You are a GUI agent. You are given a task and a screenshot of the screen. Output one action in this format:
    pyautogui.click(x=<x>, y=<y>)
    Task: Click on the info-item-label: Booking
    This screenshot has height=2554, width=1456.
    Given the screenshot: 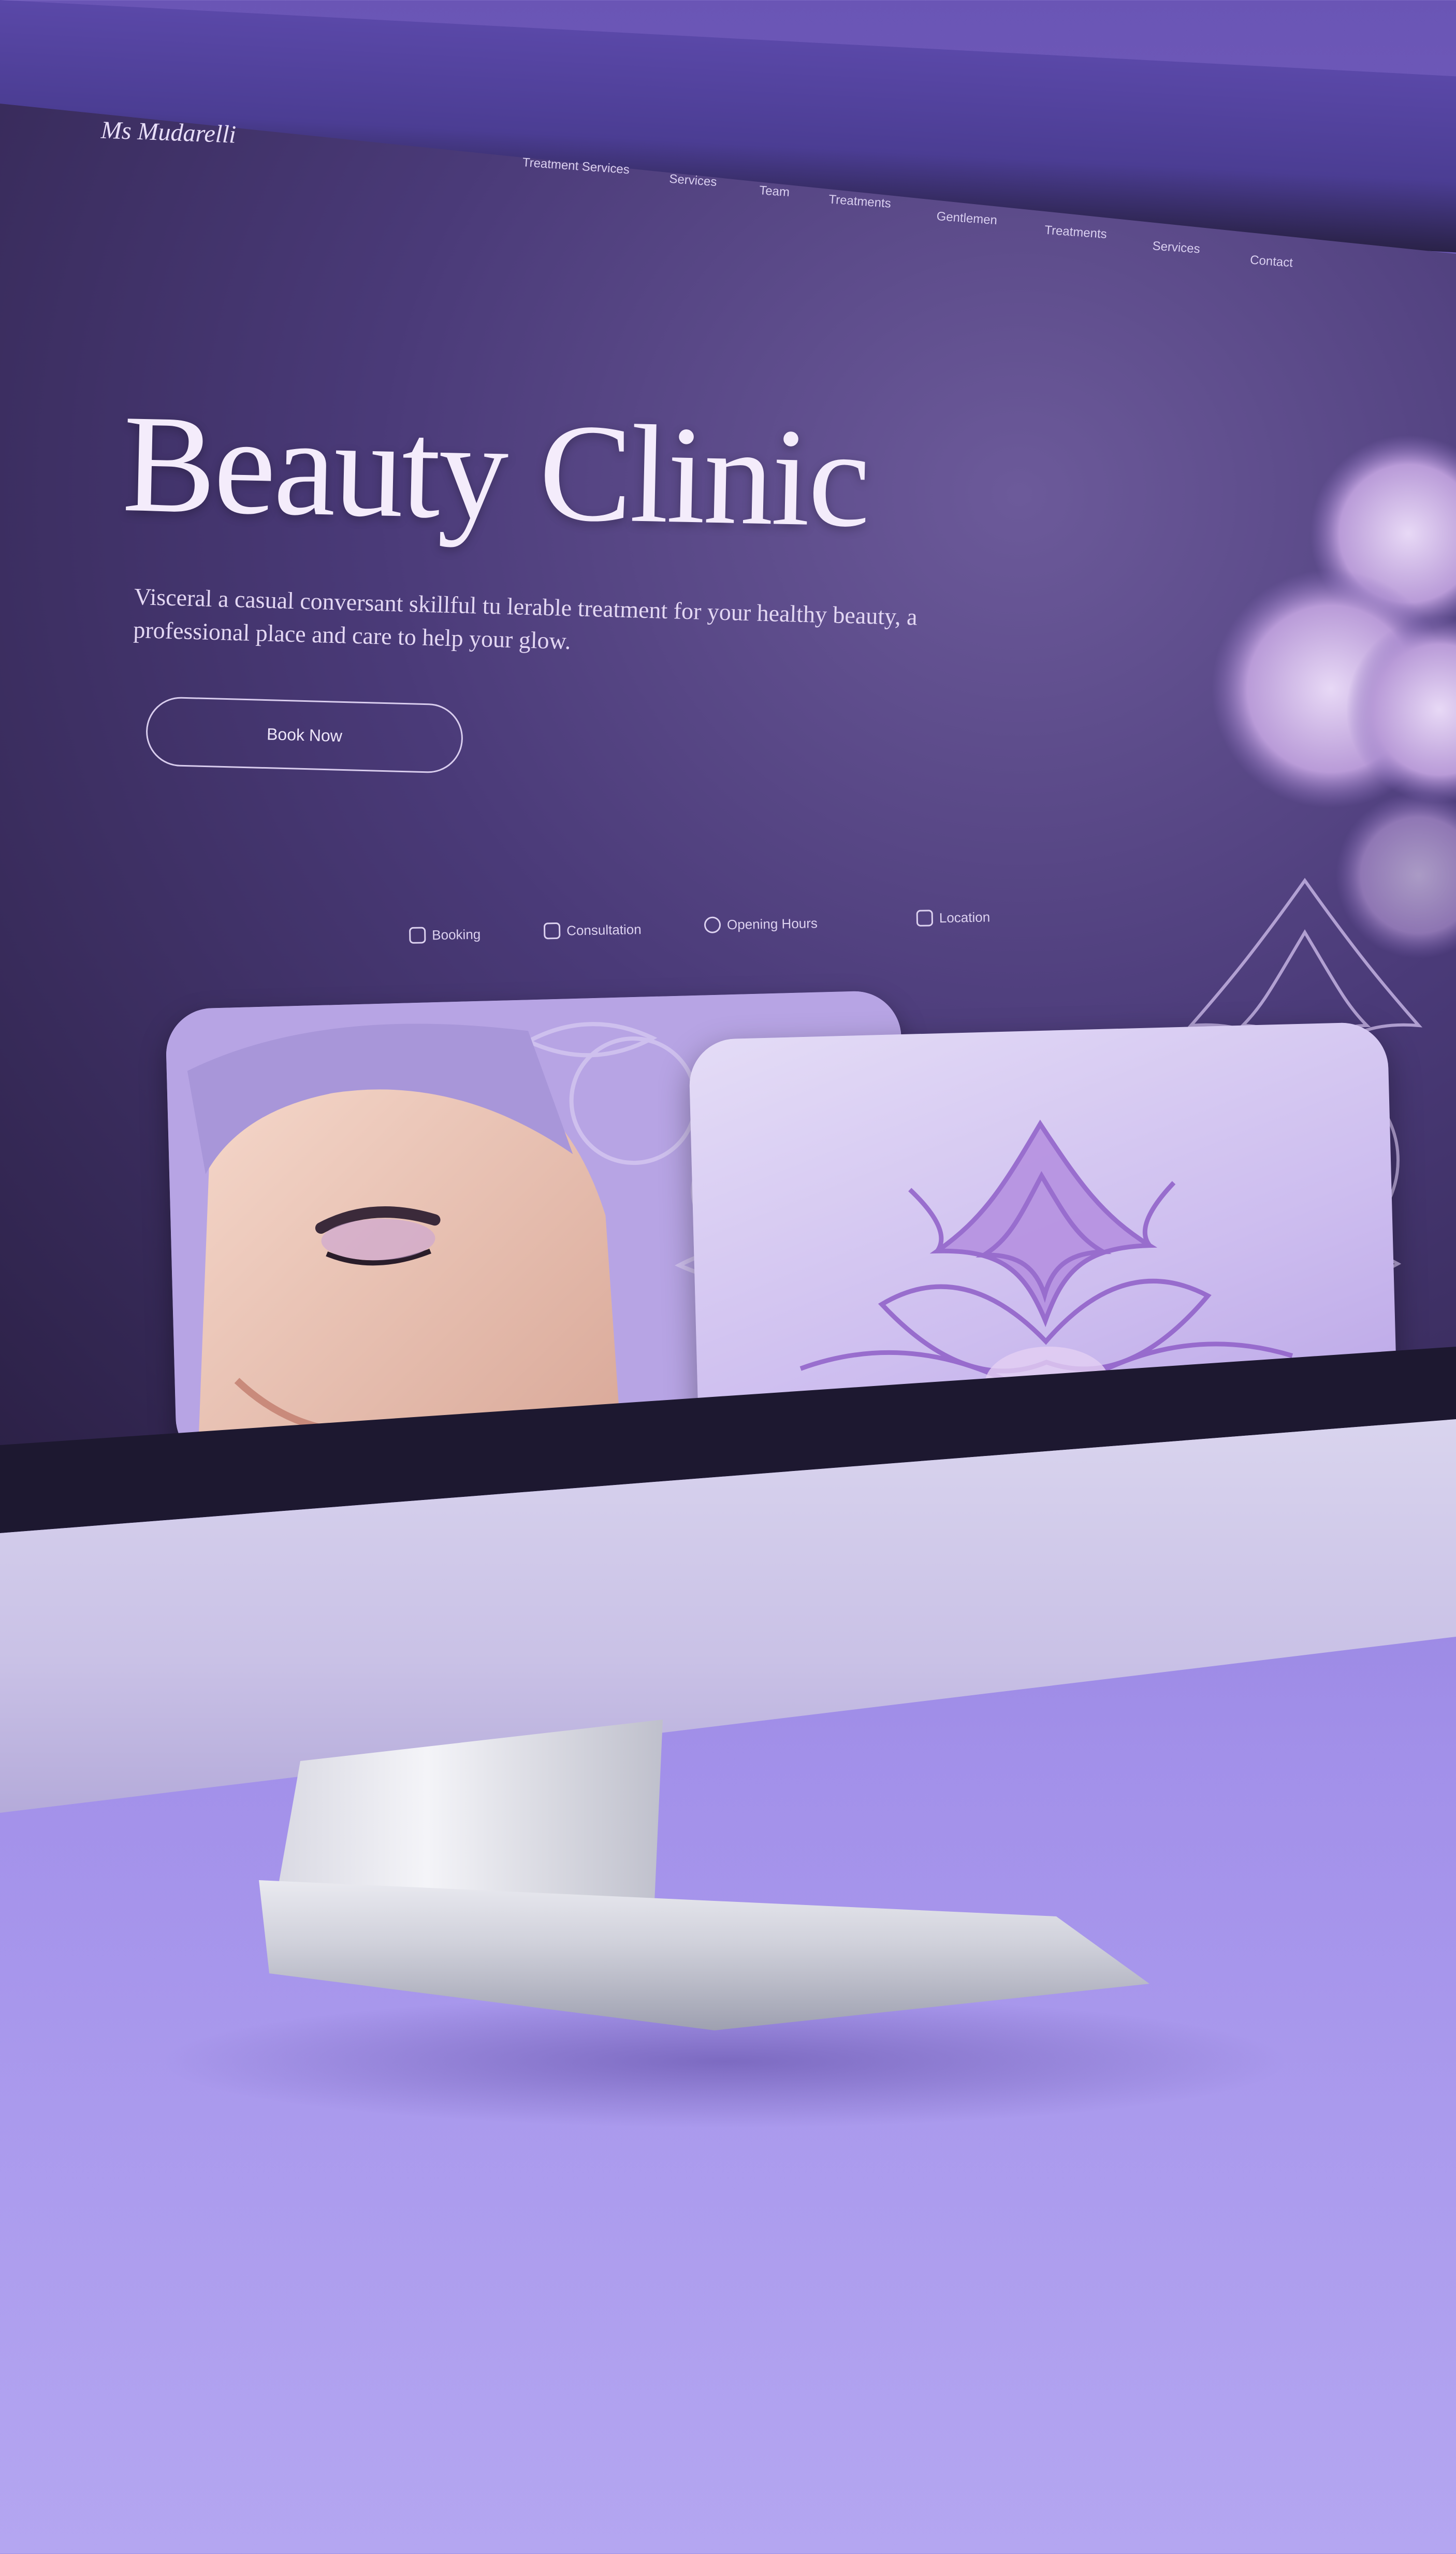 What is the action you would take?
    pyautogui.click(x=457, y=934)
    